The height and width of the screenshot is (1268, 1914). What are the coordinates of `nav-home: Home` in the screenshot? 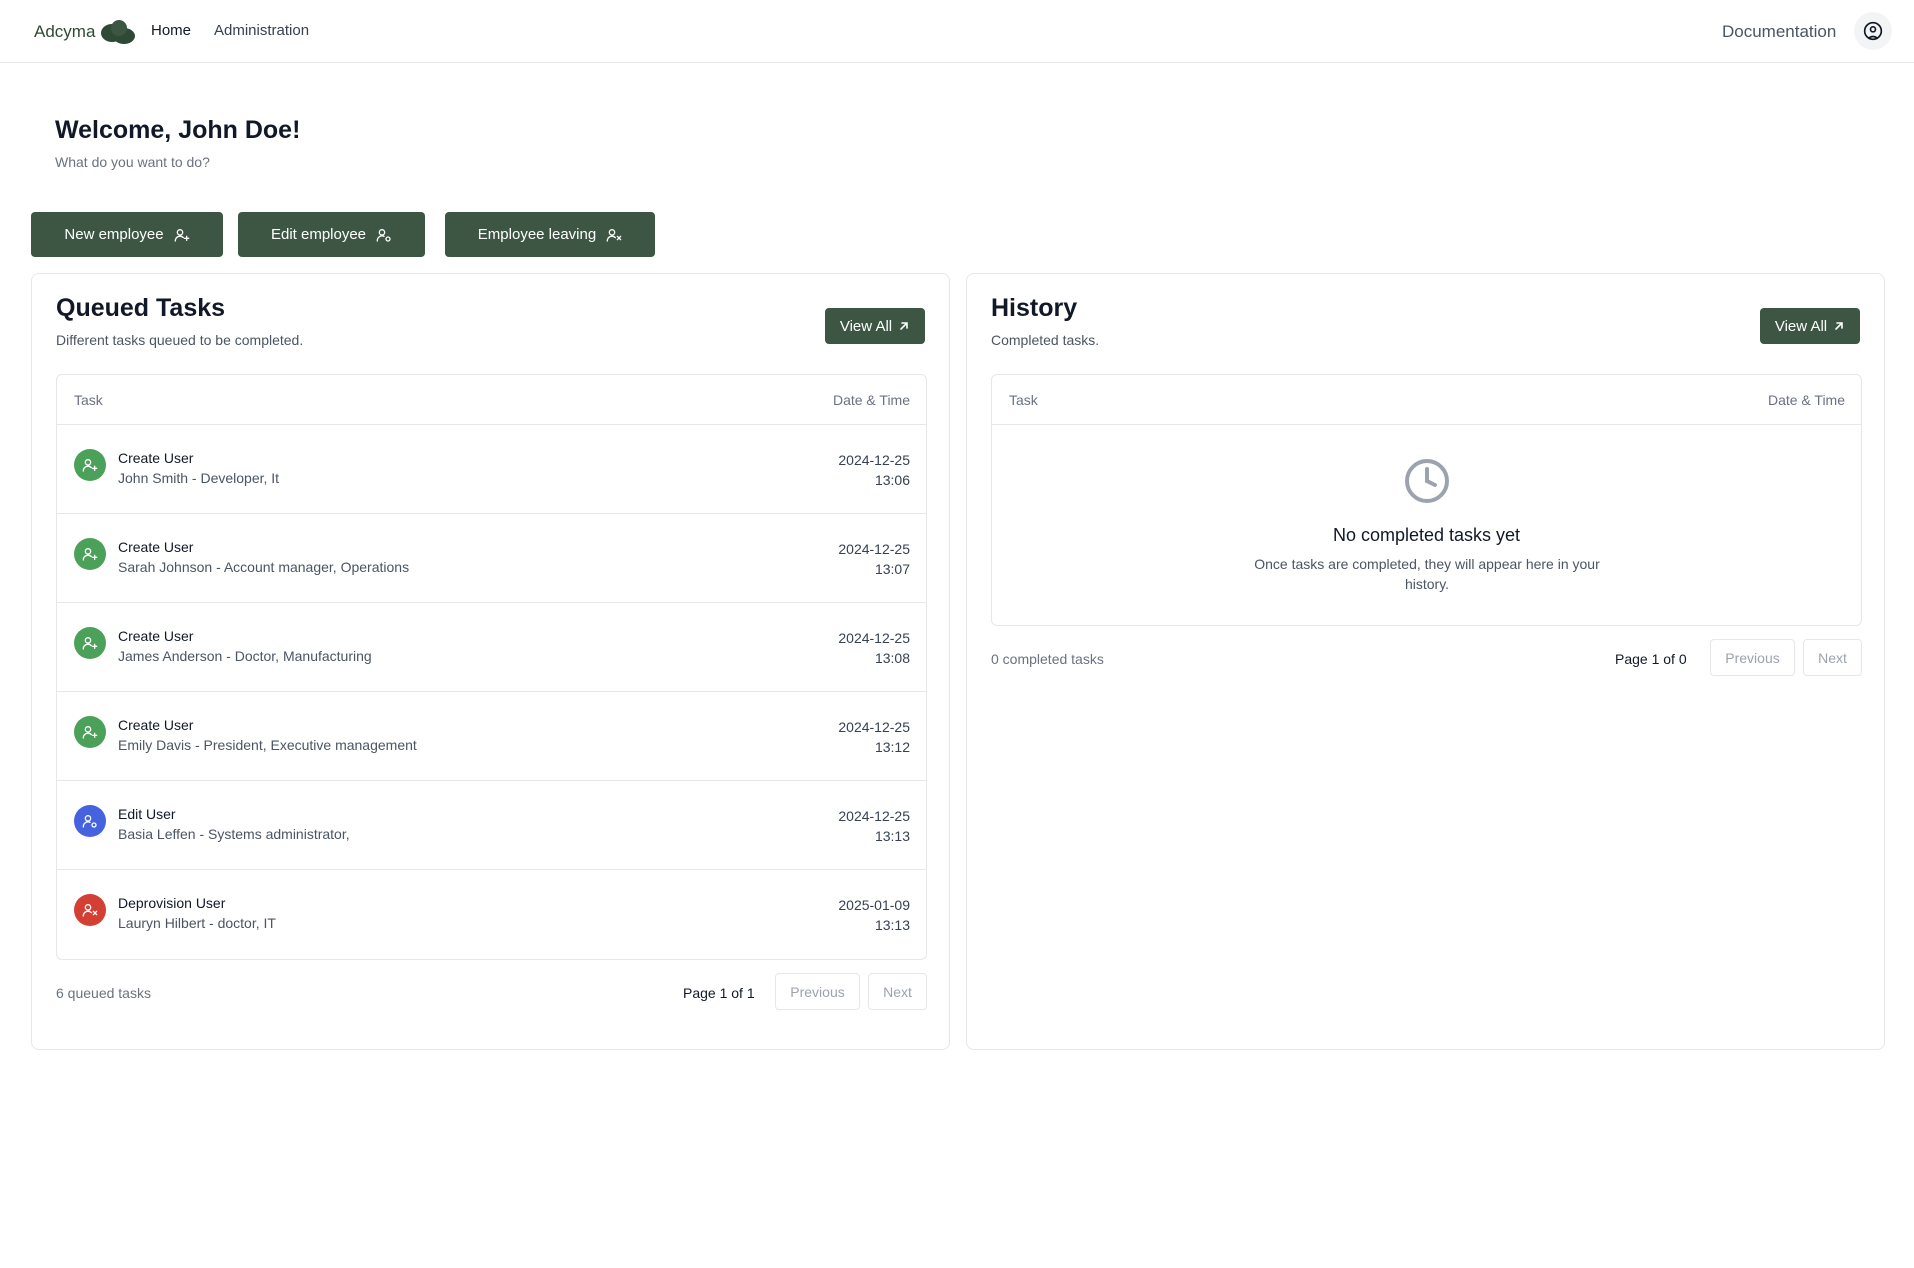 It's located at (171, 30).